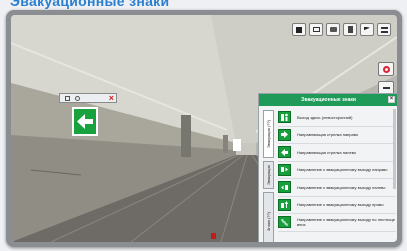  I want to click on panel-scrollbar, so click(394, 149).